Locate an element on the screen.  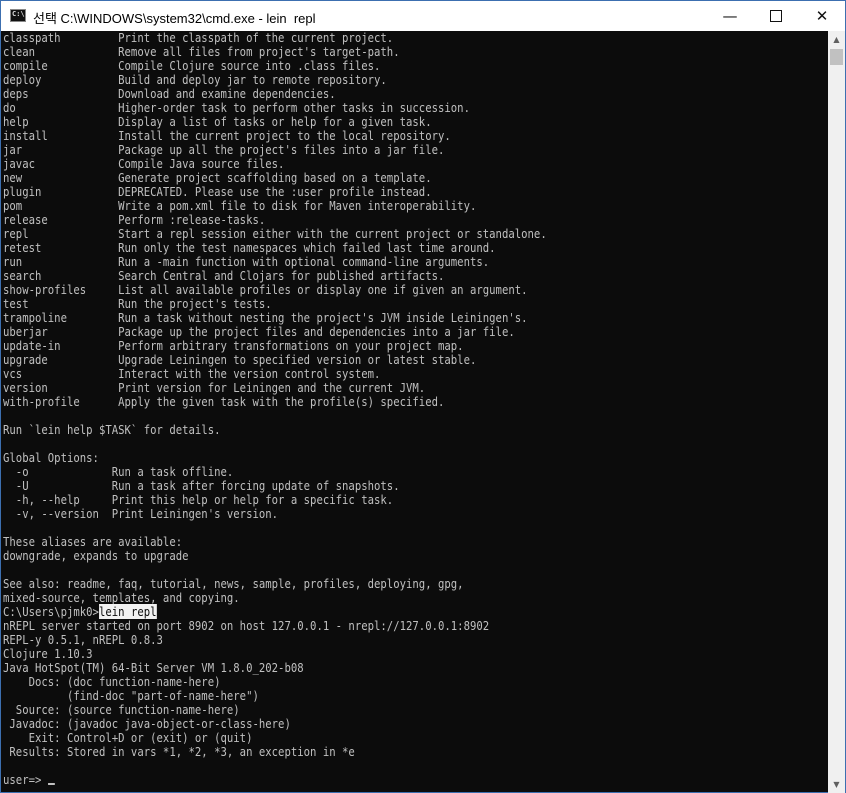
terminal-line: downgrade, expands to upgrade is located at coordinates (96, 555).